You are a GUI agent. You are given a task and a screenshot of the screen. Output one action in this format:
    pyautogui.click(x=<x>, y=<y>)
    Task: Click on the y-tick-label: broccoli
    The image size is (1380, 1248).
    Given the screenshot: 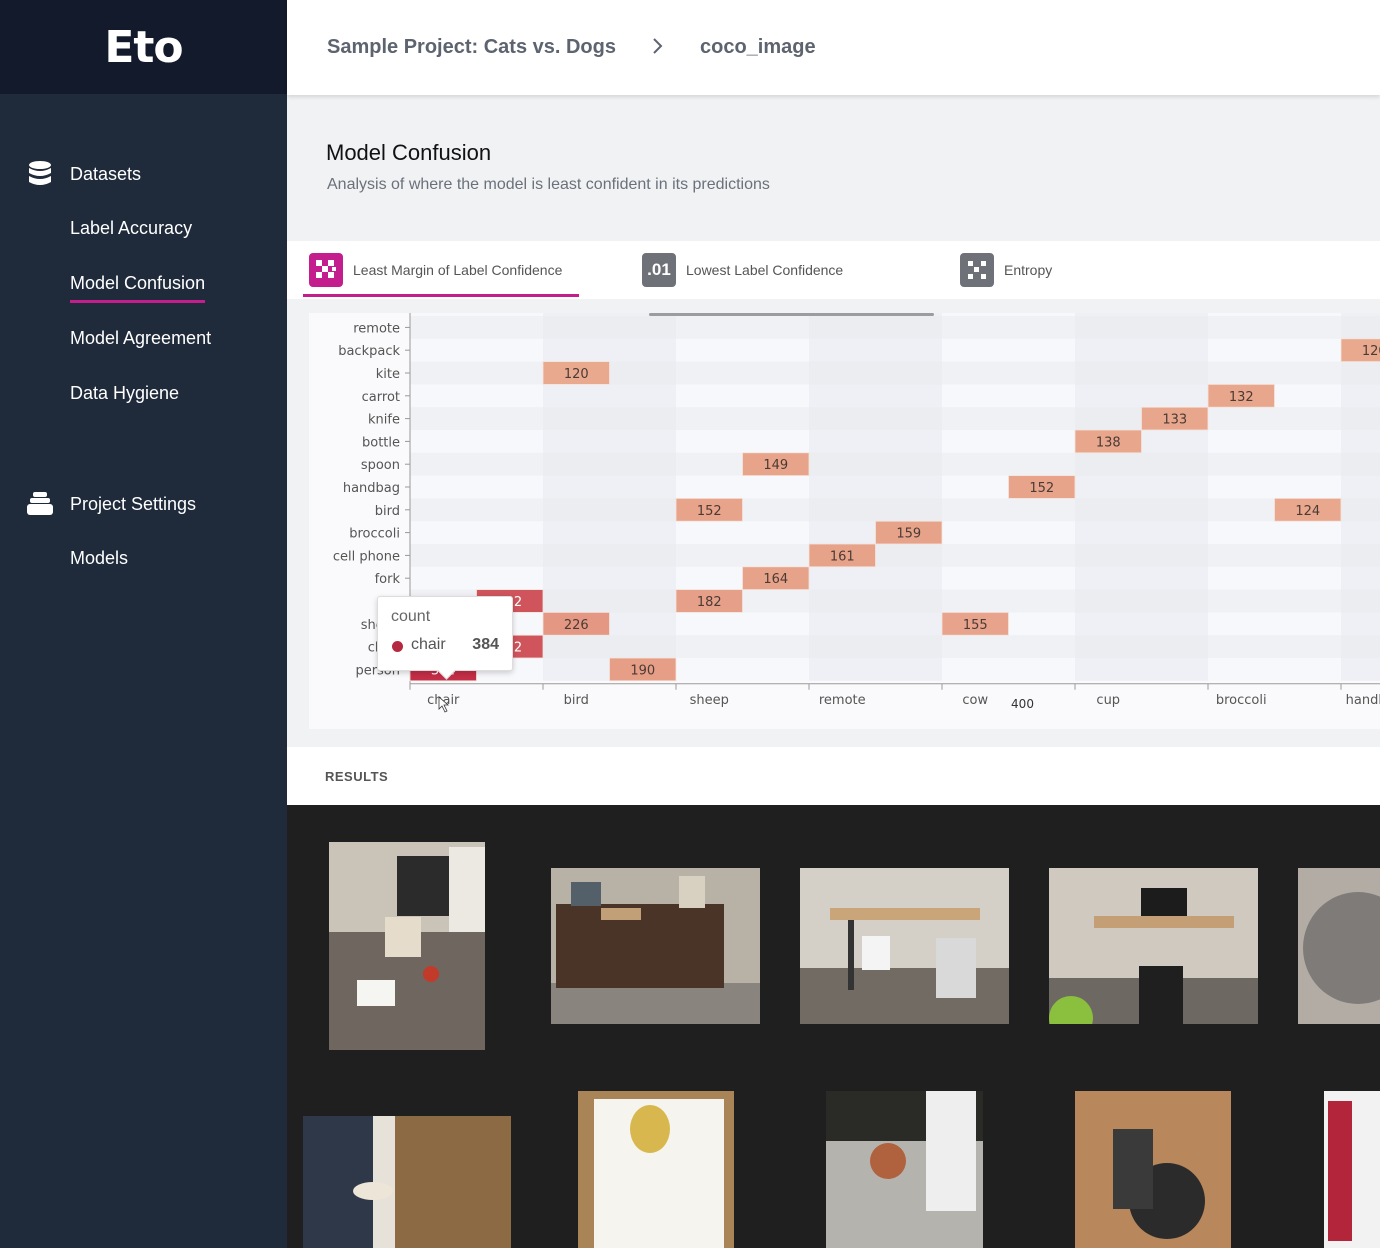 What is the action you would take?
    pyautogui.click(x=374, y=534)
    